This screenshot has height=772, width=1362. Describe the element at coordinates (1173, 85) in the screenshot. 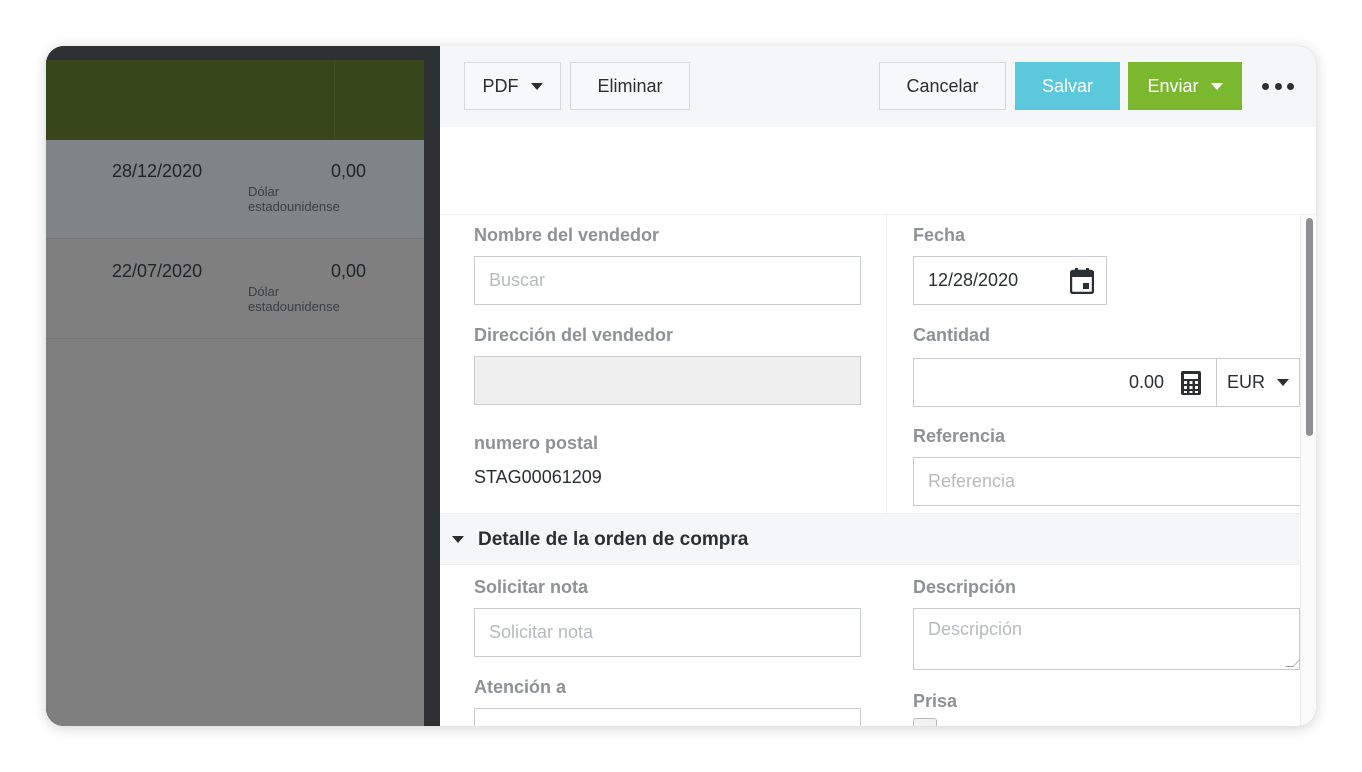

I see `send-button-label: Enviar` at that location.